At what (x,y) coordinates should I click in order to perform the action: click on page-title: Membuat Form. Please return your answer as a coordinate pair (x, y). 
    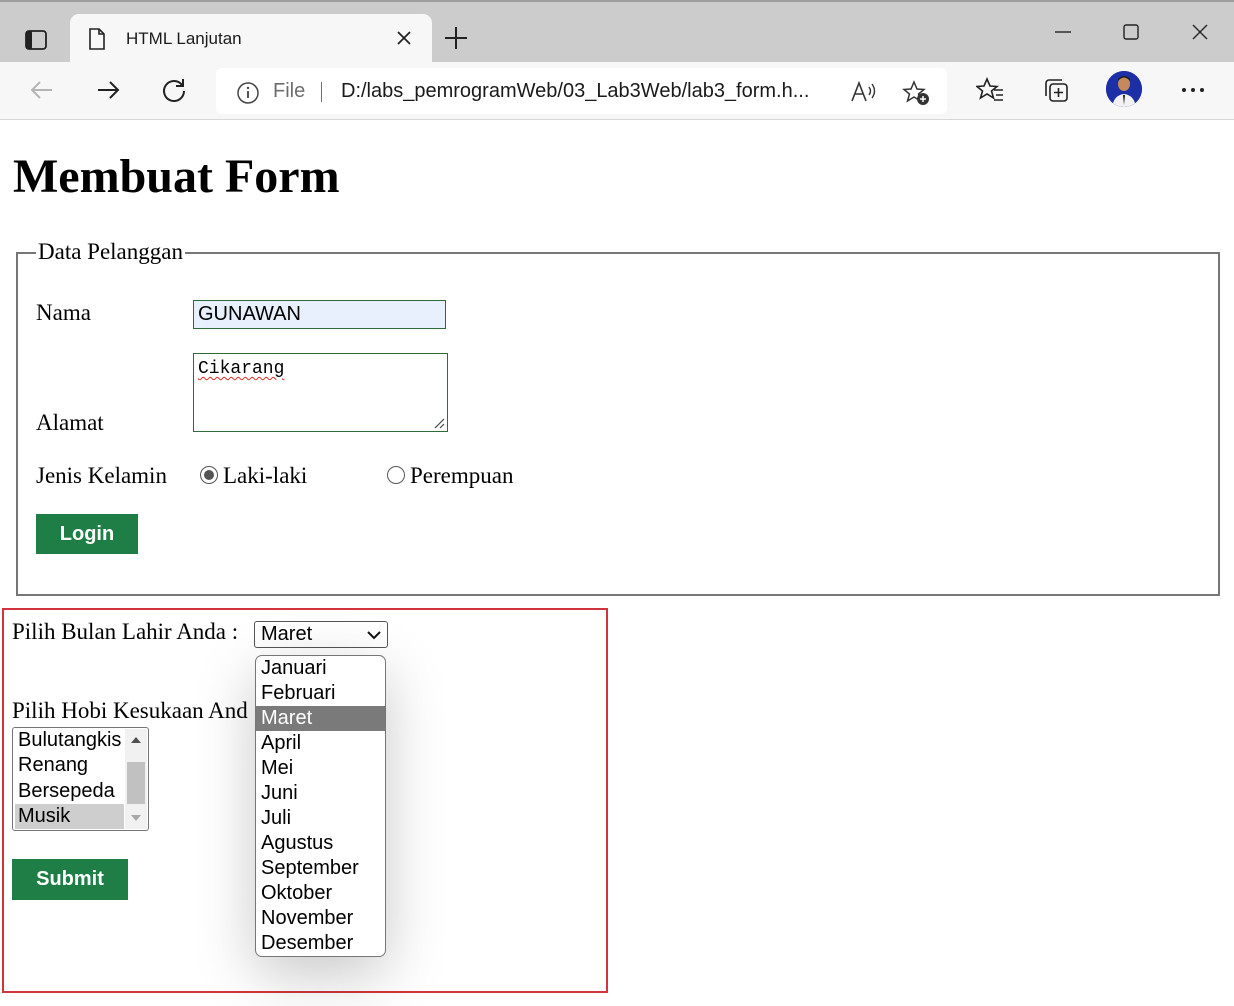
    Looking at the image, I should click on (176, 176).